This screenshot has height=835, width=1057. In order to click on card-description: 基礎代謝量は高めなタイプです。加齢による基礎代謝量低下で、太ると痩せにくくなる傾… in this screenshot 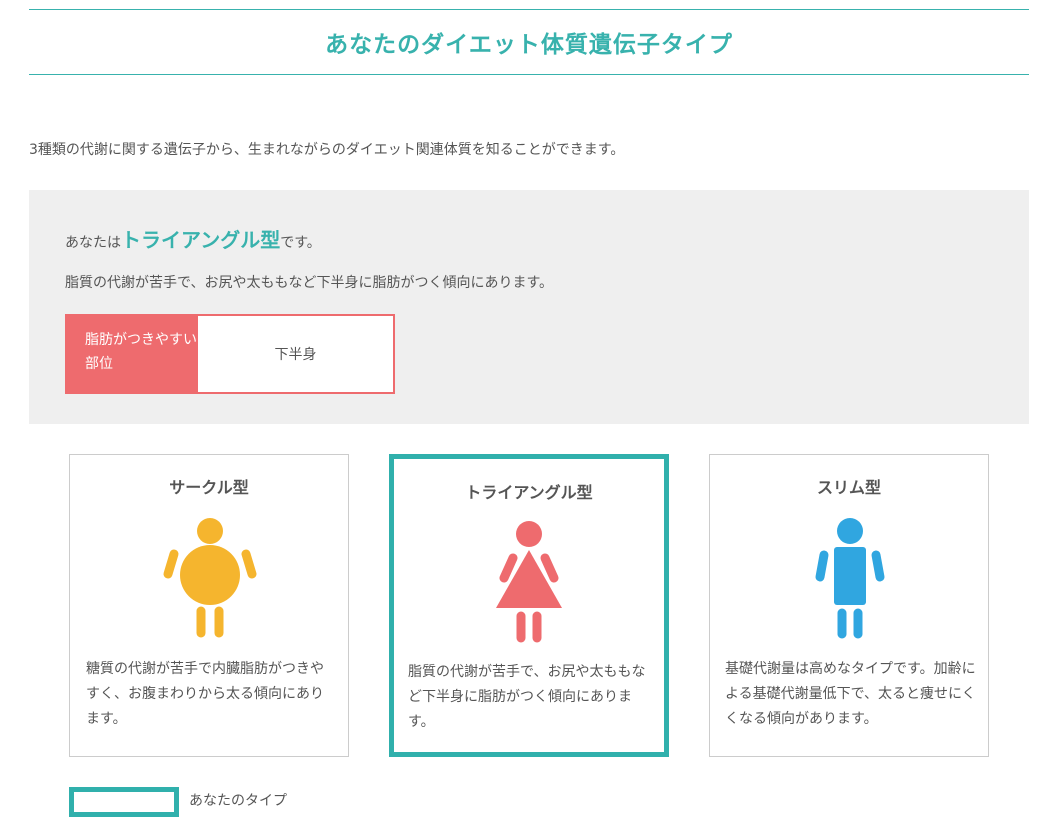, I will do `click(850, 694)`.